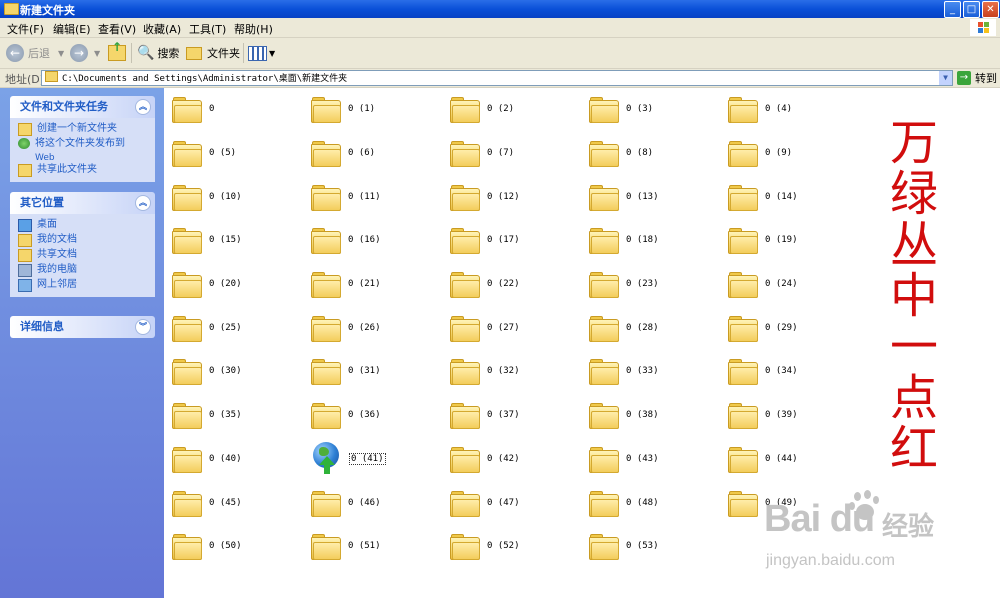  What do you see at coordinates (624, 197) in the screenshot?
I see `folder-item: 0 (13)` at bounding box center [624, 197].